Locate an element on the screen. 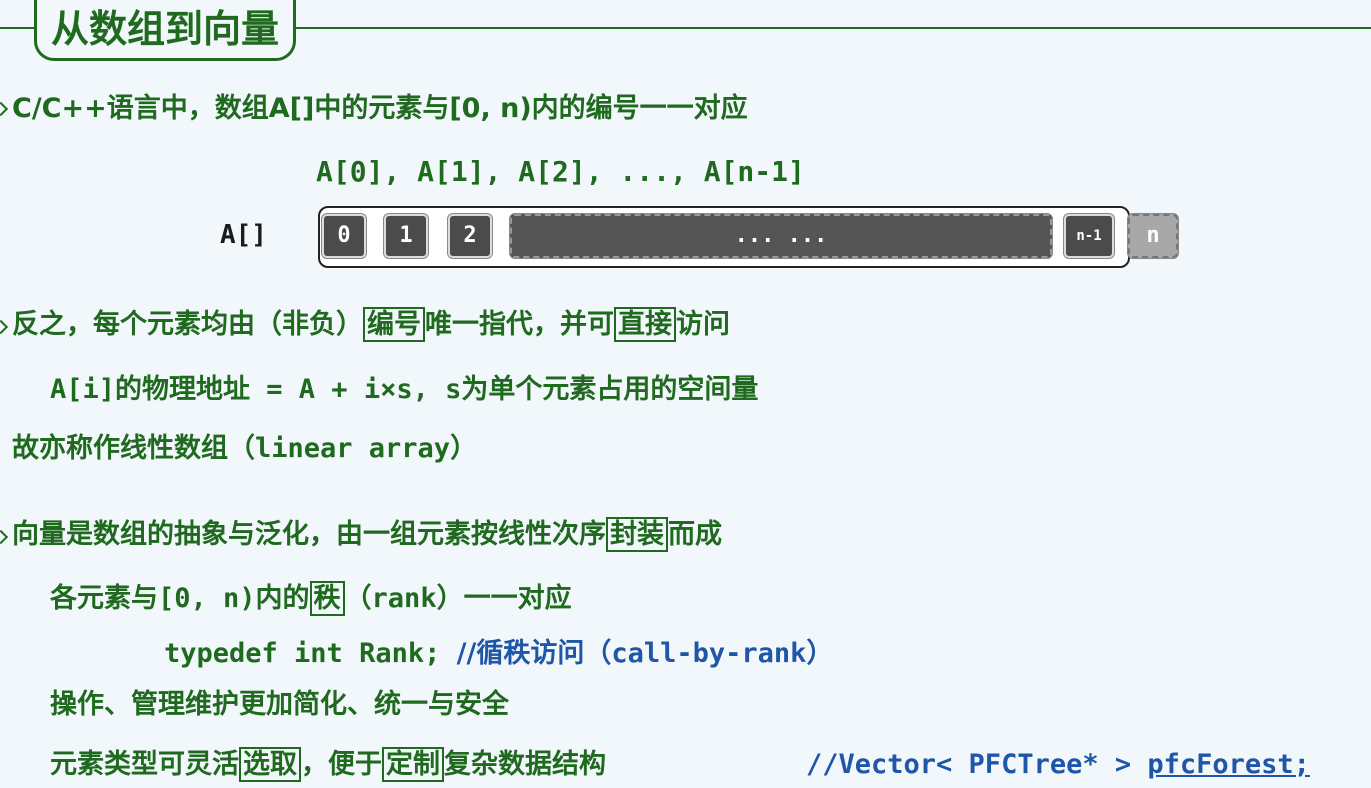 This screenshot has width=1371, height=788. text-span: ，便于 is located at coordinates (341, 764).